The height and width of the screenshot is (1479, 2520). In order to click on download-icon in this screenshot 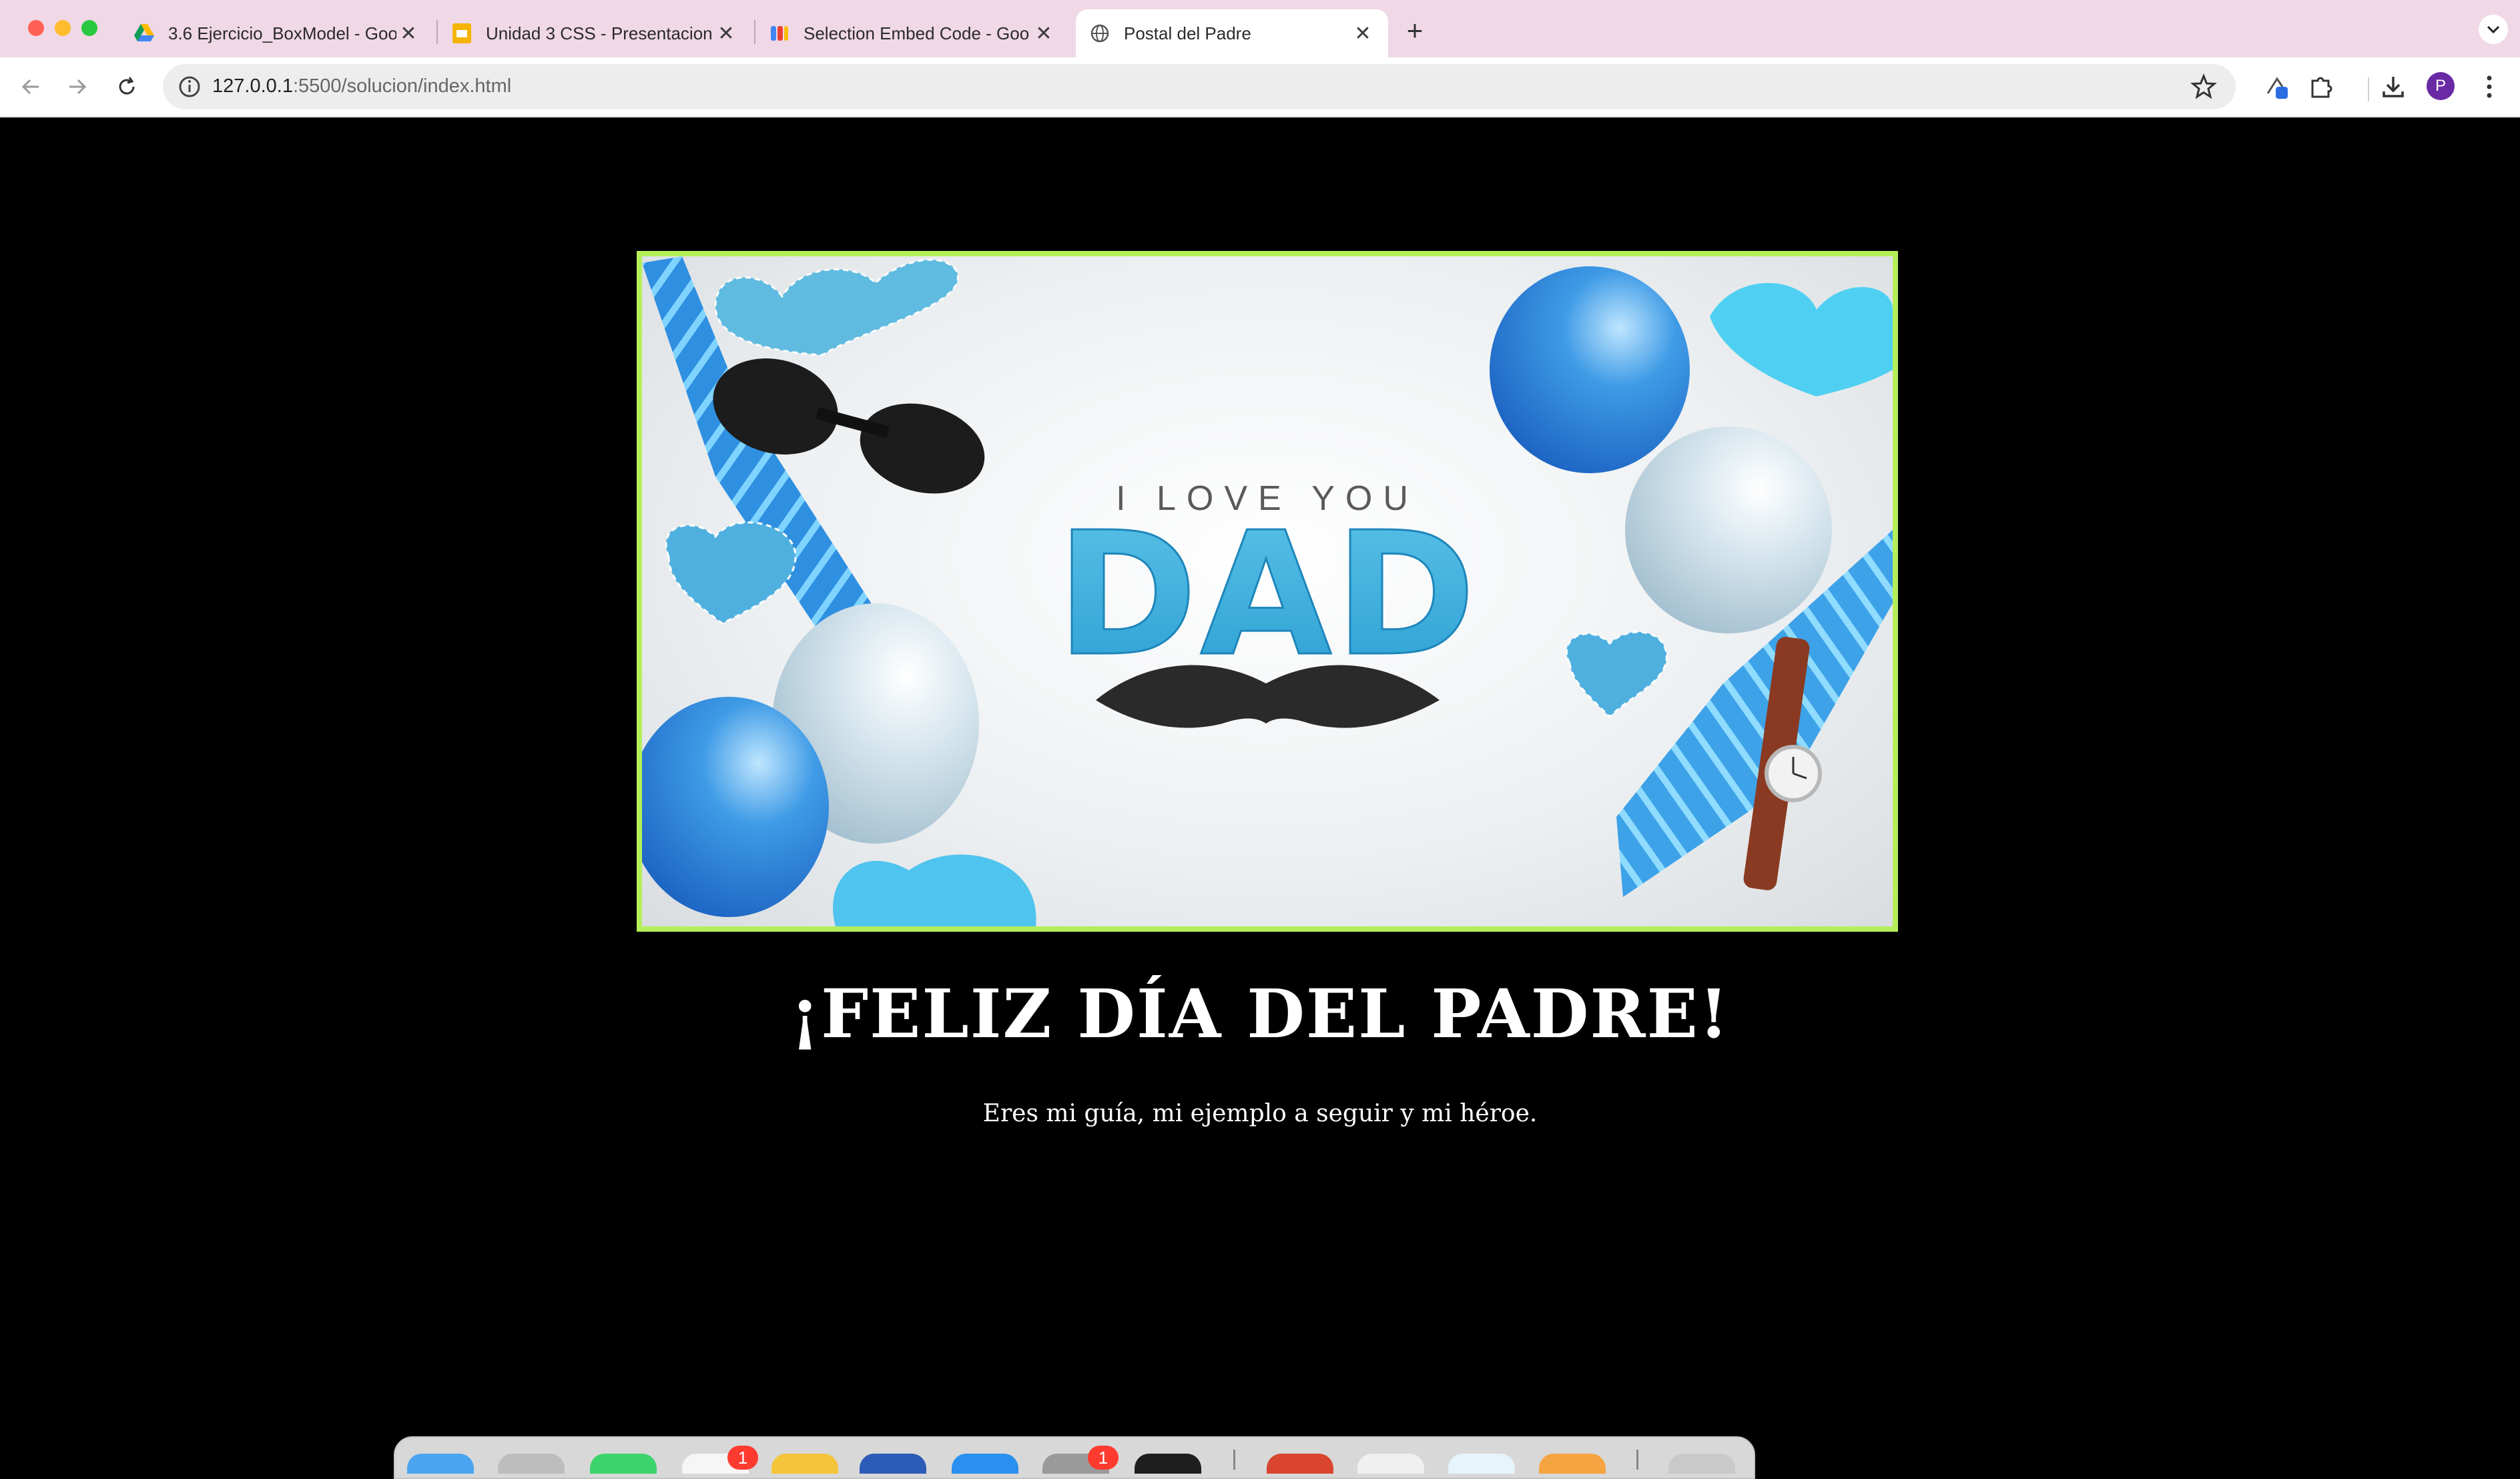, I will do `click(2393, 87)`.